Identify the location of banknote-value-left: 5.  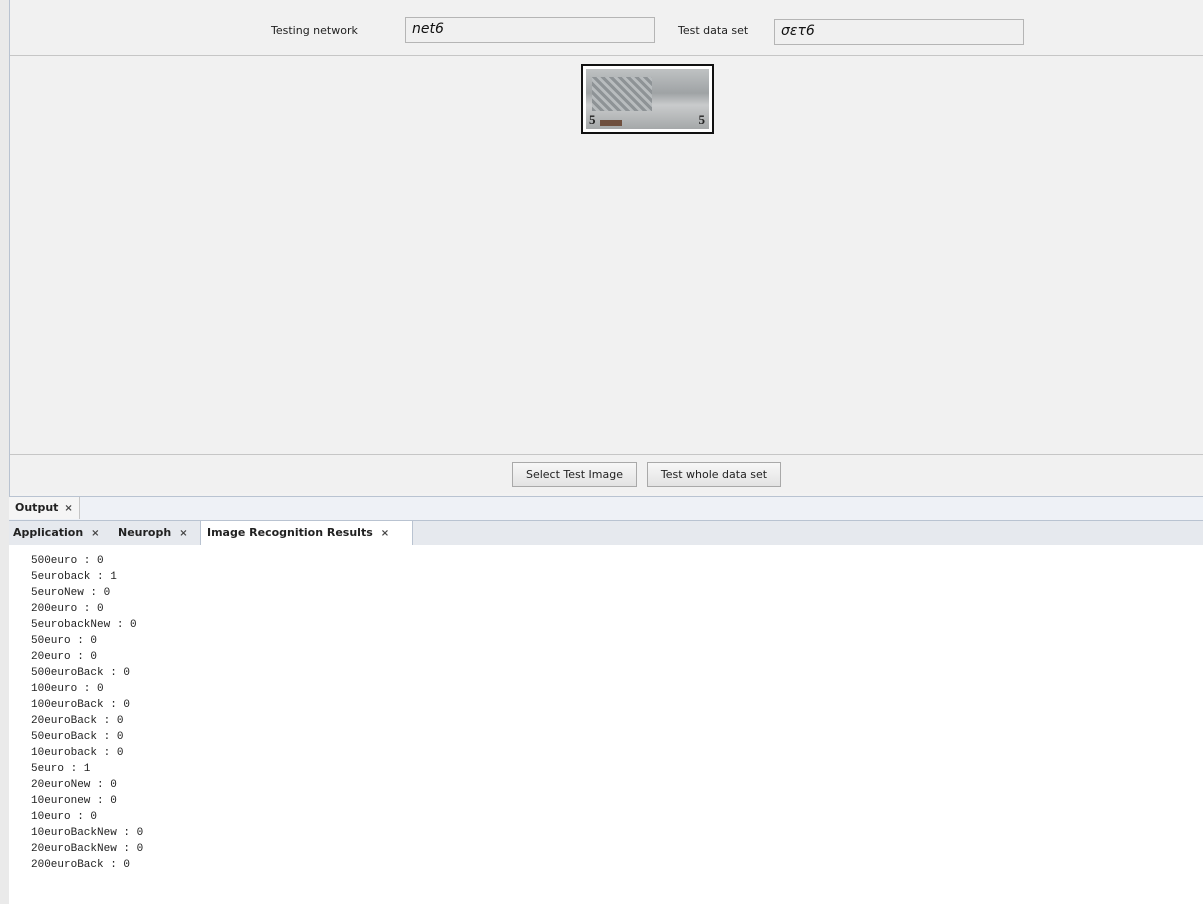
(592, 119).